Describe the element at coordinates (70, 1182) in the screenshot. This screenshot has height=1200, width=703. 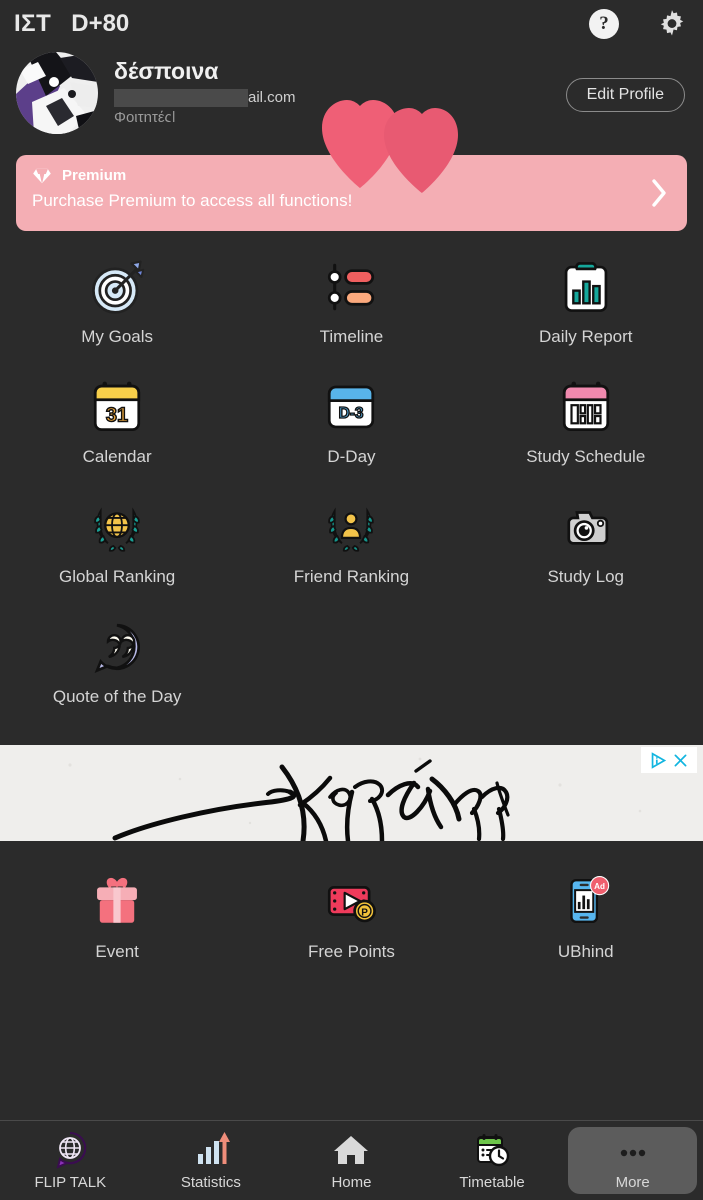
I see `nav-item-label: FLIP TALK` at that location.